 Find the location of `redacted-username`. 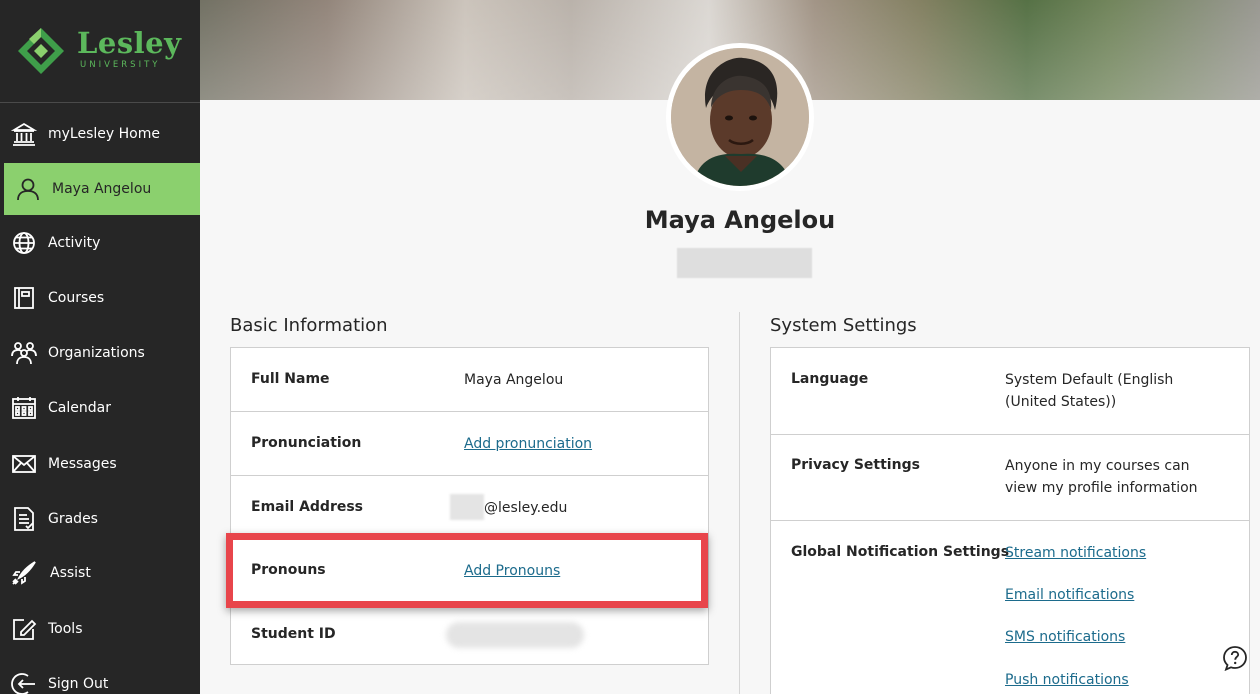

redacted-username is located at coordinates (744, 263).